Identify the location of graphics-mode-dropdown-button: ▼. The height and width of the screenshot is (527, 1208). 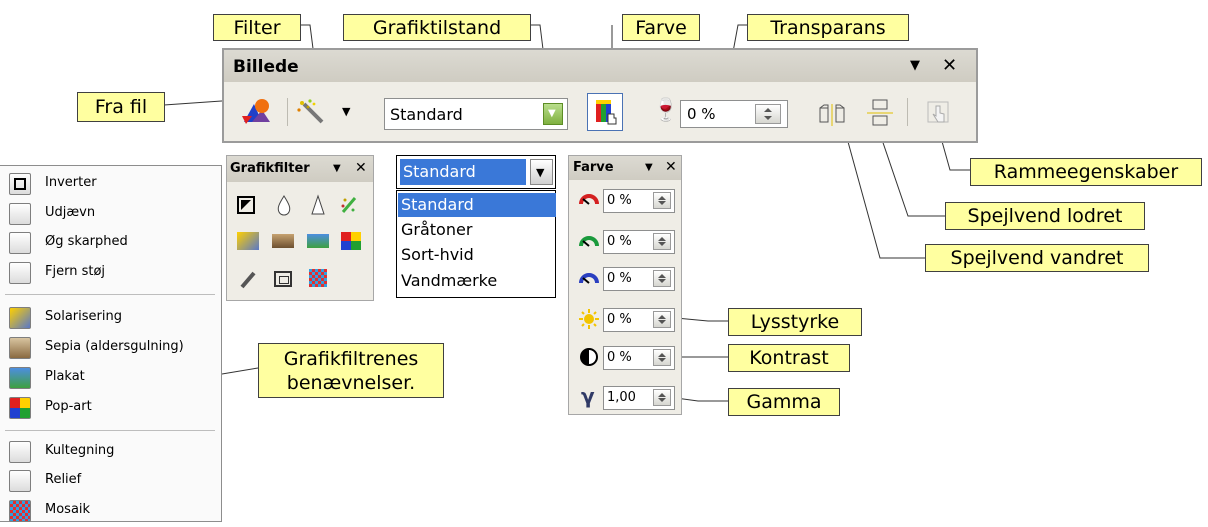
(553, 114).